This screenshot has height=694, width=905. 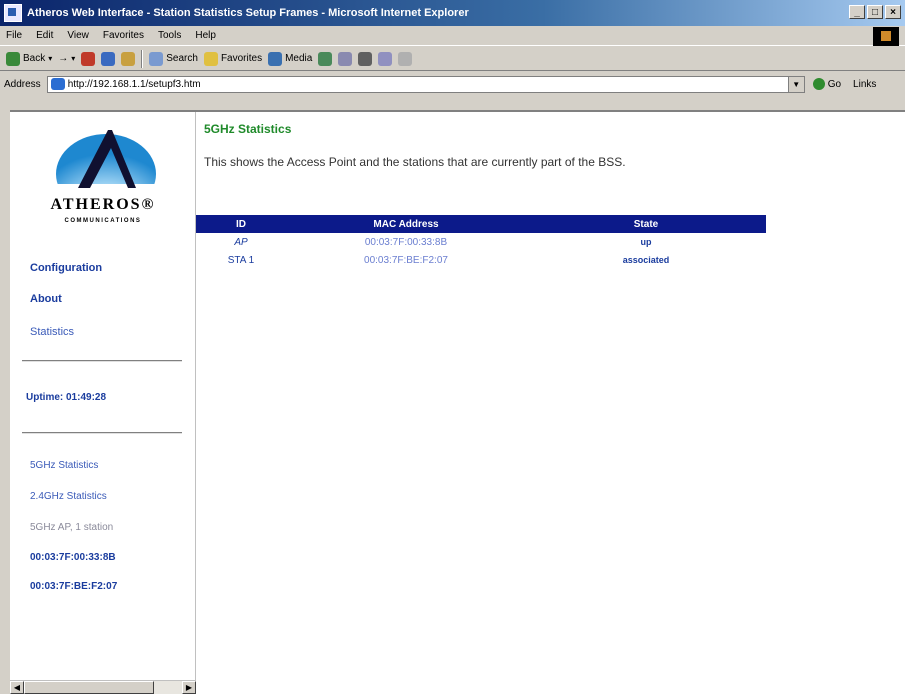 I want to click on search-label: Search, so click(x=182, y=58).